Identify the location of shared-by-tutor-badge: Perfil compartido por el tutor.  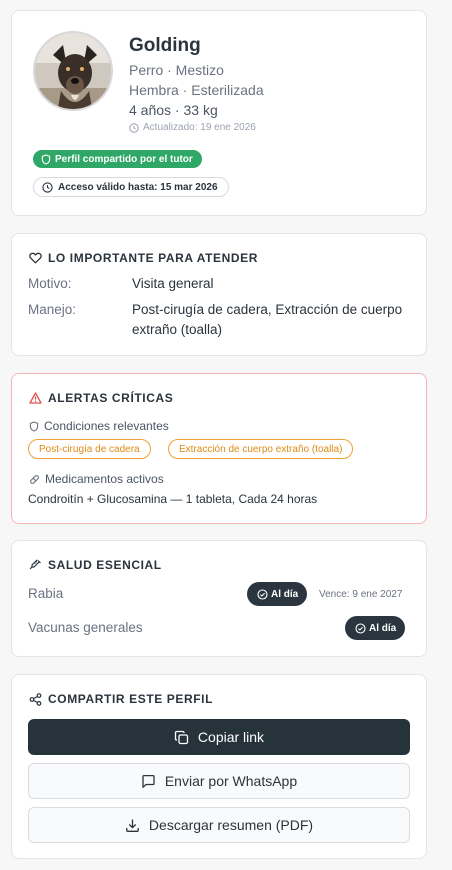
(117, 159).